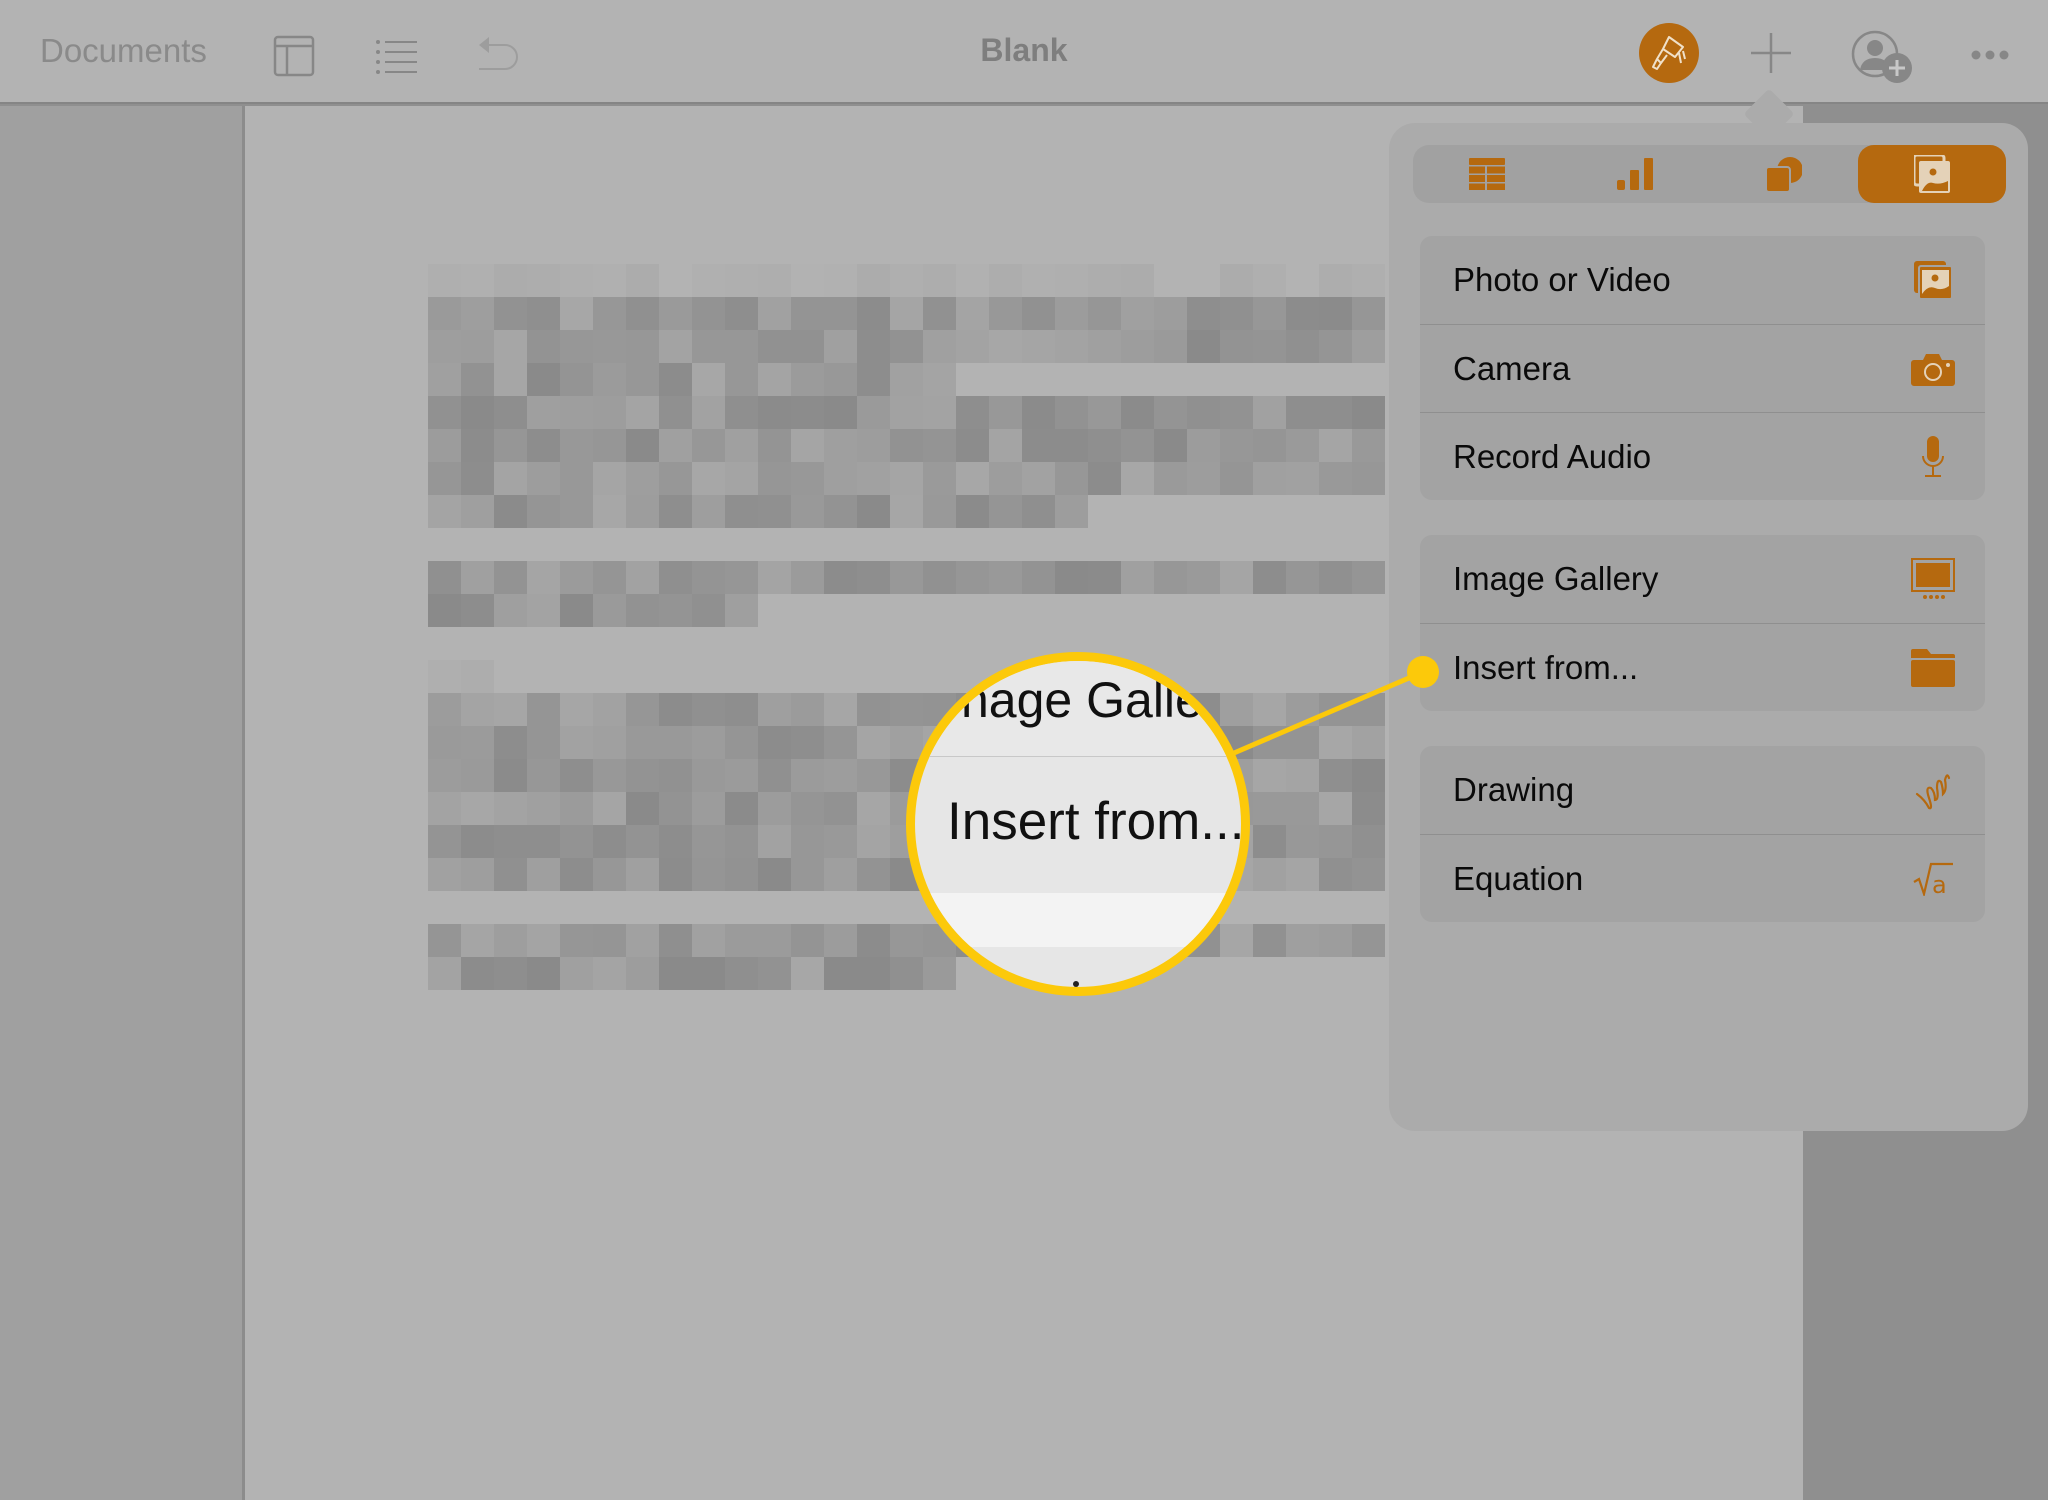  I want to click on menu-item-camera: Camera, so click(1702, 368).